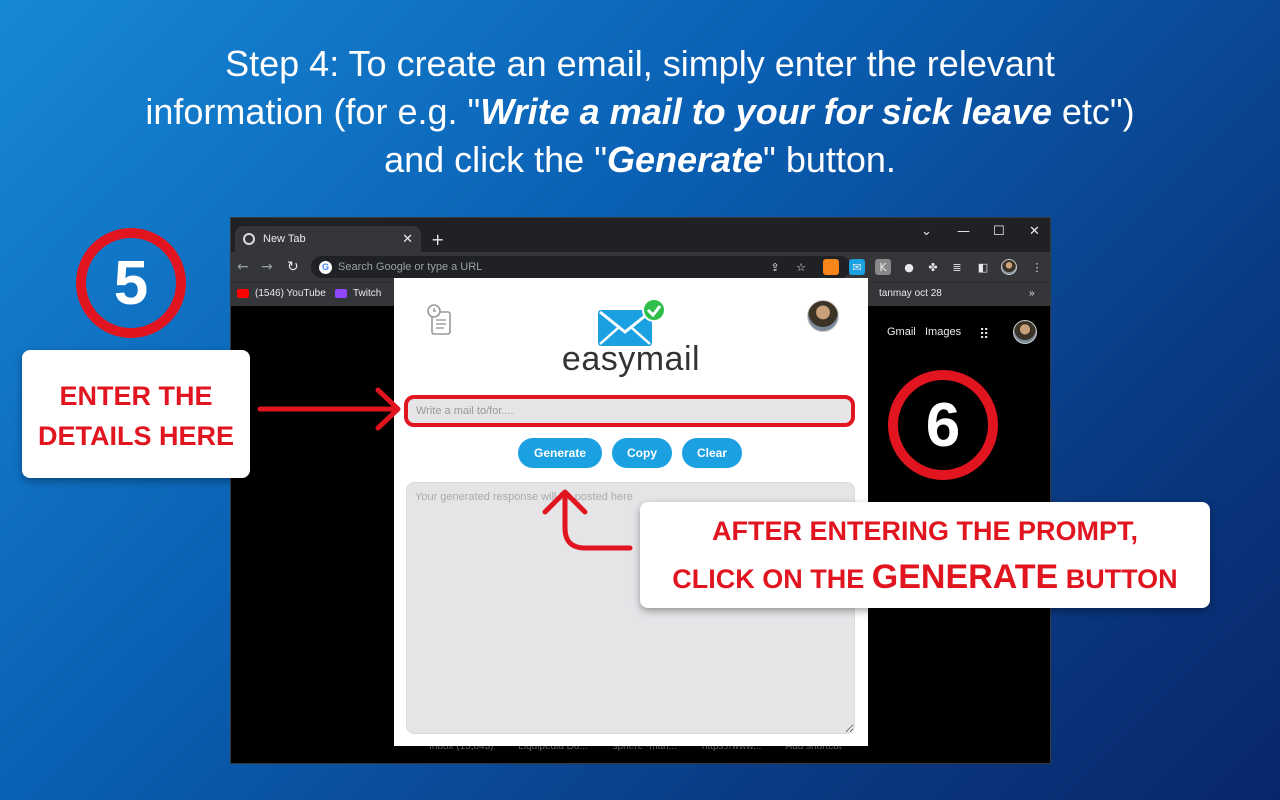 Image resolution: width=1280 pixels, height=800 pixels. What do you see at coordinates (560, 453) in the screenshot?
I see `generate-button: Generate` at bounding box center [560, 453].